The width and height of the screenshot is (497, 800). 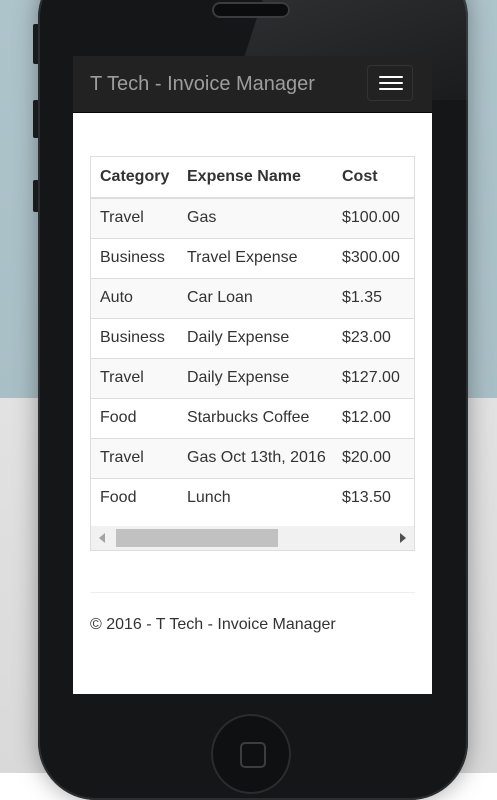 I want to click on table-header-row: Category Expense Name Cost, so click(x=252, y=178).